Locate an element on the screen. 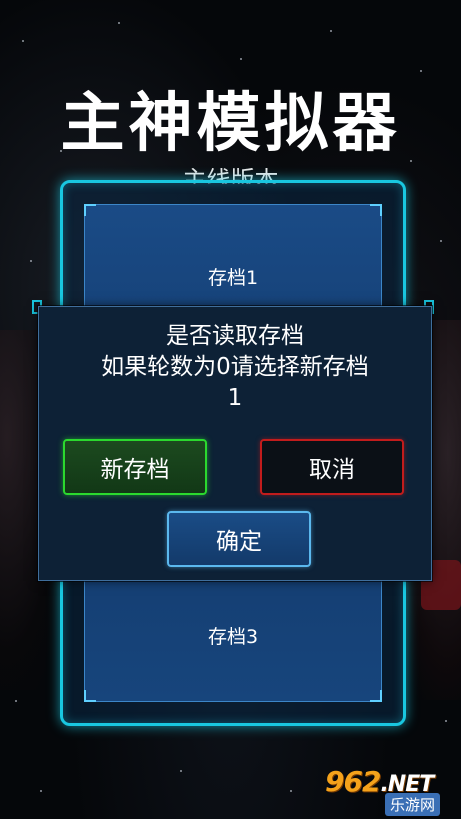 Image resolution: width=461 pixels, height=819 pixels. save-slot-3: 存档3 is located at coordinates (233, 635).